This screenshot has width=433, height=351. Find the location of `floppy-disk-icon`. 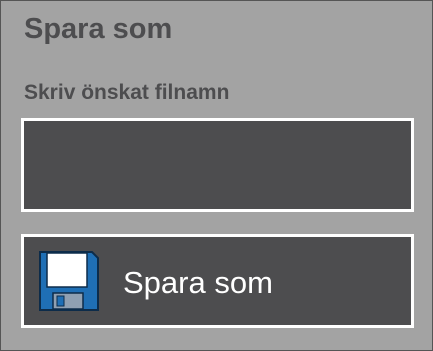

floppy-disk-icon is located at coordinates (69, 281).